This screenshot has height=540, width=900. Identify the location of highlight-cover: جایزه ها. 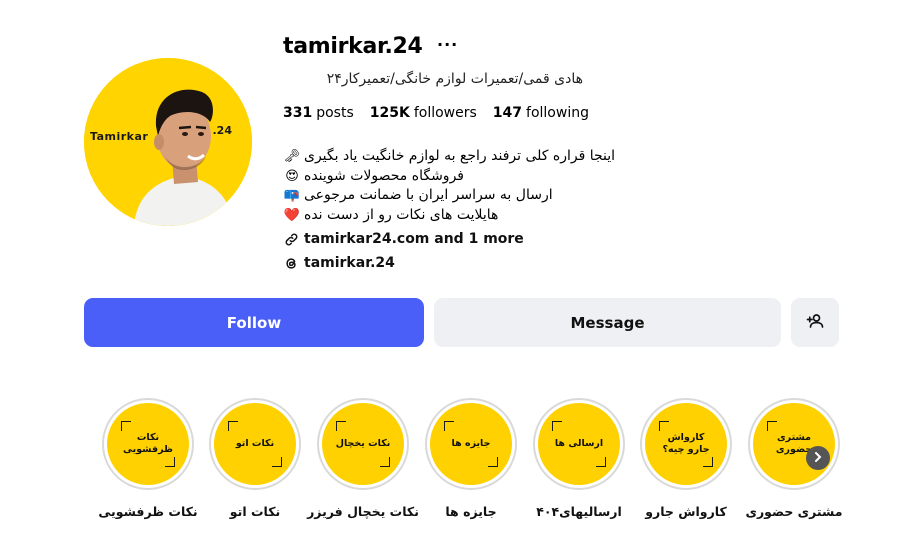
(471, 444).